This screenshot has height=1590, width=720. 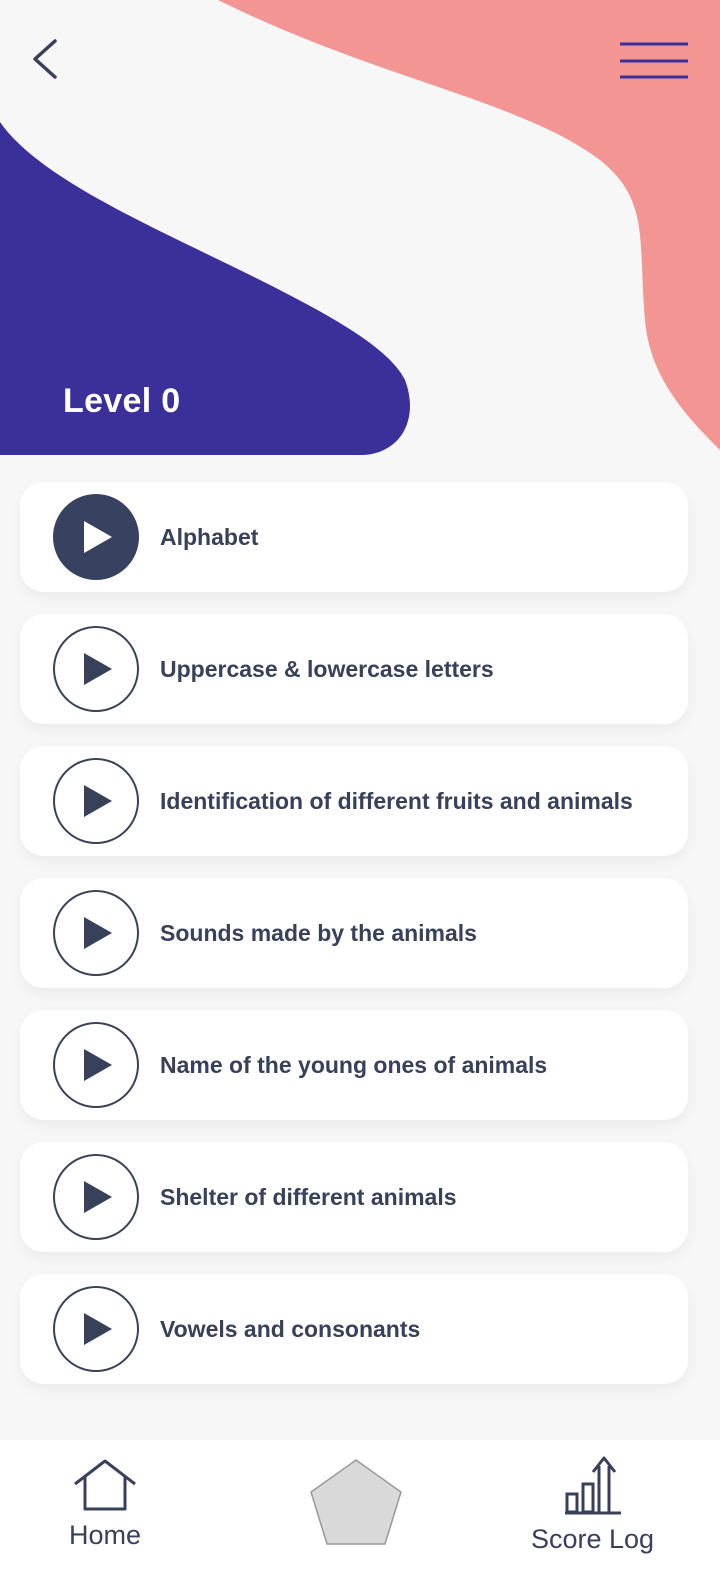 I want to click on hamburger-menu-icon, so click(x=654, y=60).